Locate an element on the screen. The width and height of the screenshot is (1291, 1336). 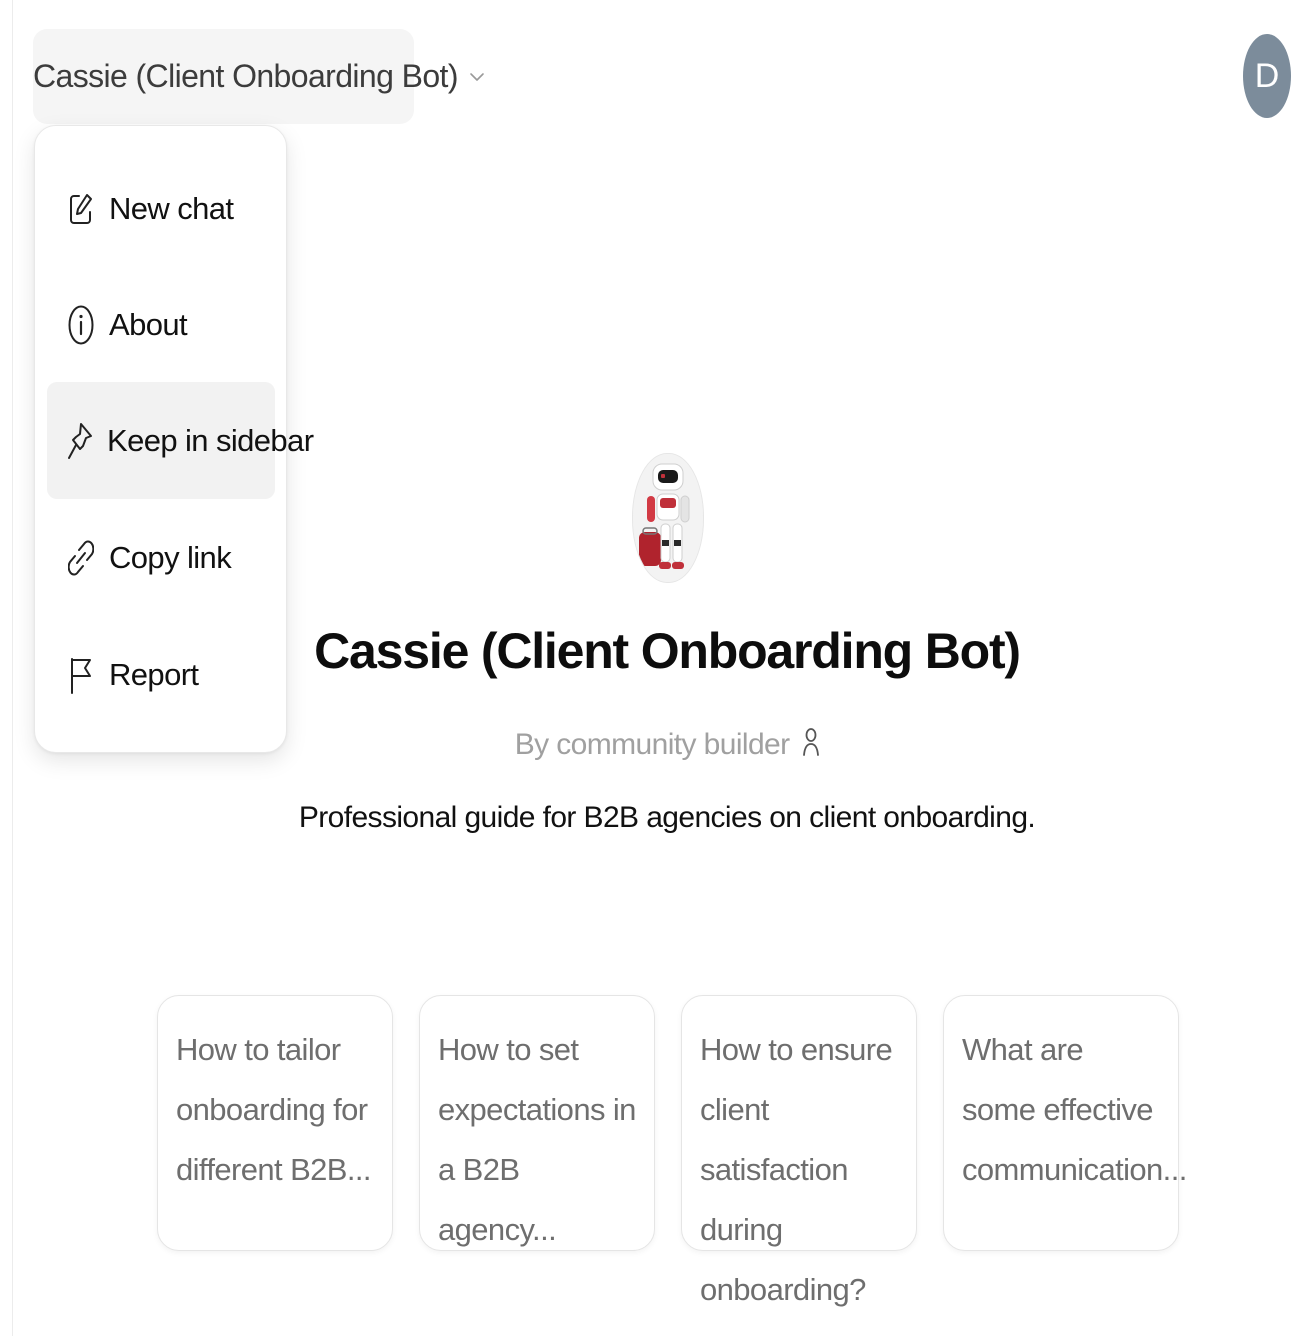
link-icon is located at coordinates (81, 558).